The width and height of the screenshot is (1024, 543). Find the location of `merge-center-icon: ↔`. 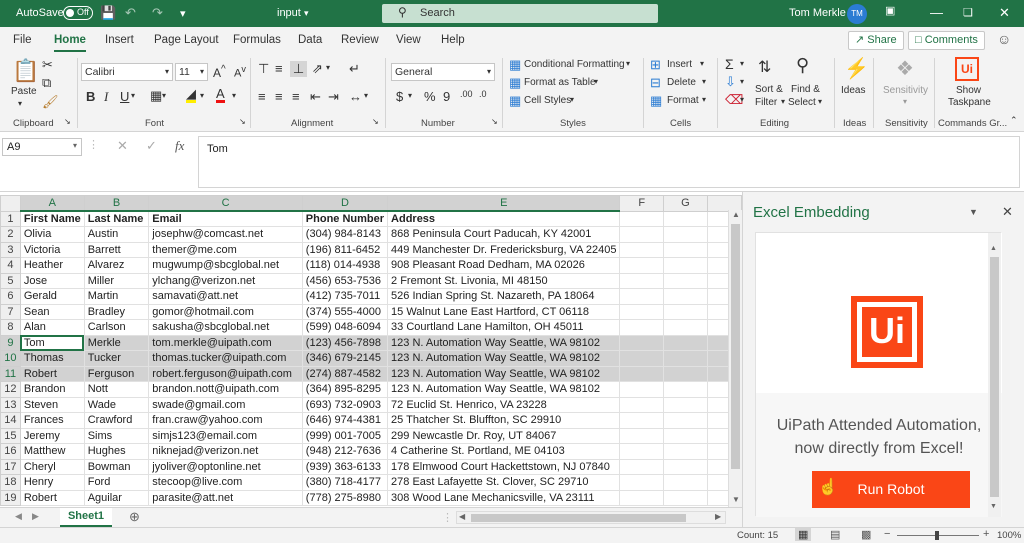

merge-center-icon: ↔ is located at coordinates (355, 96).